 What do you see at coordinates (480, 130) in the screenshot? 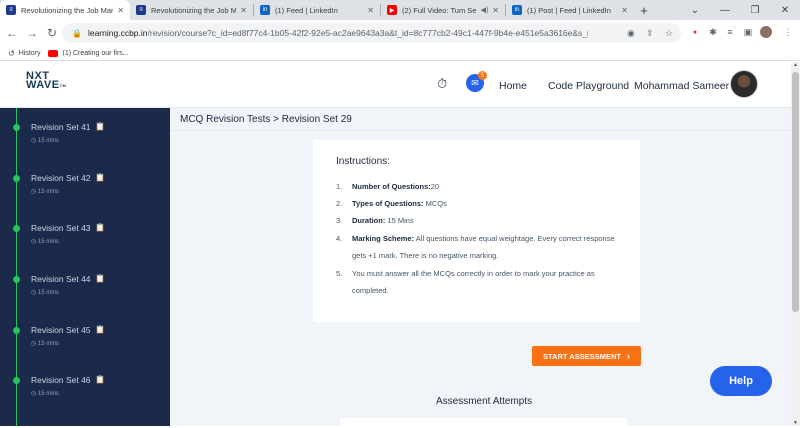
I see `divider` at bounding box center [480, 130].